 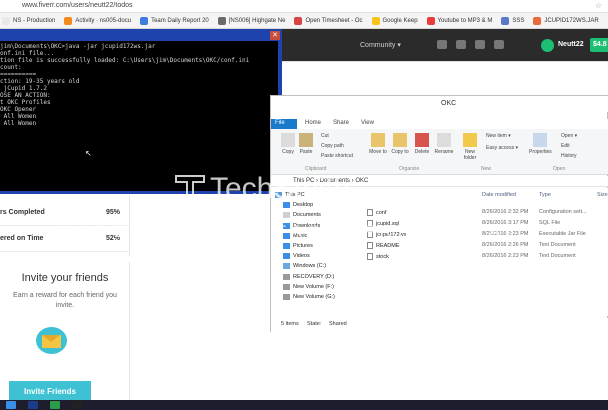 I want to click on nav-item: New Volume (G:), so click(x=309, y=297).